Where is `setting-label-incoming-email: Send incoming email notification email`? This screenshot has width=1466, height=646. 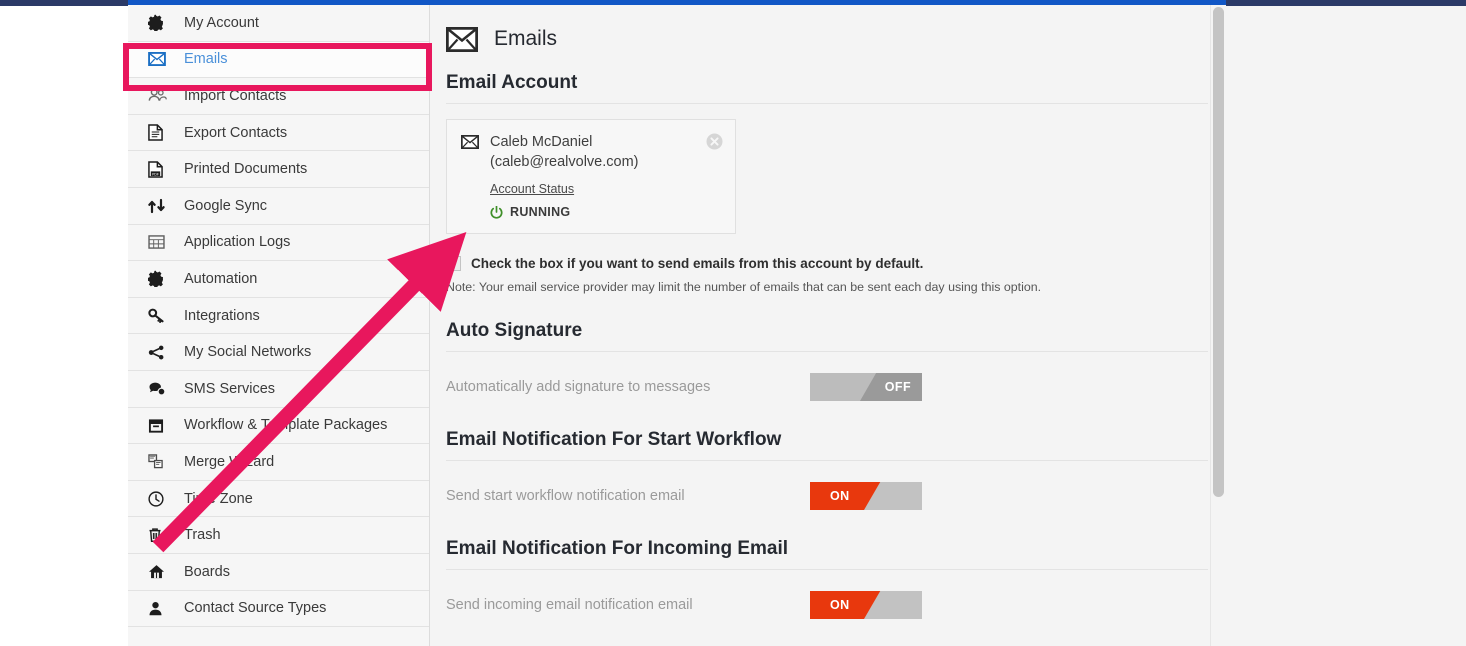 setting-label-incoming-email: Send incoming email notification email is located at coordinates (569, 605).